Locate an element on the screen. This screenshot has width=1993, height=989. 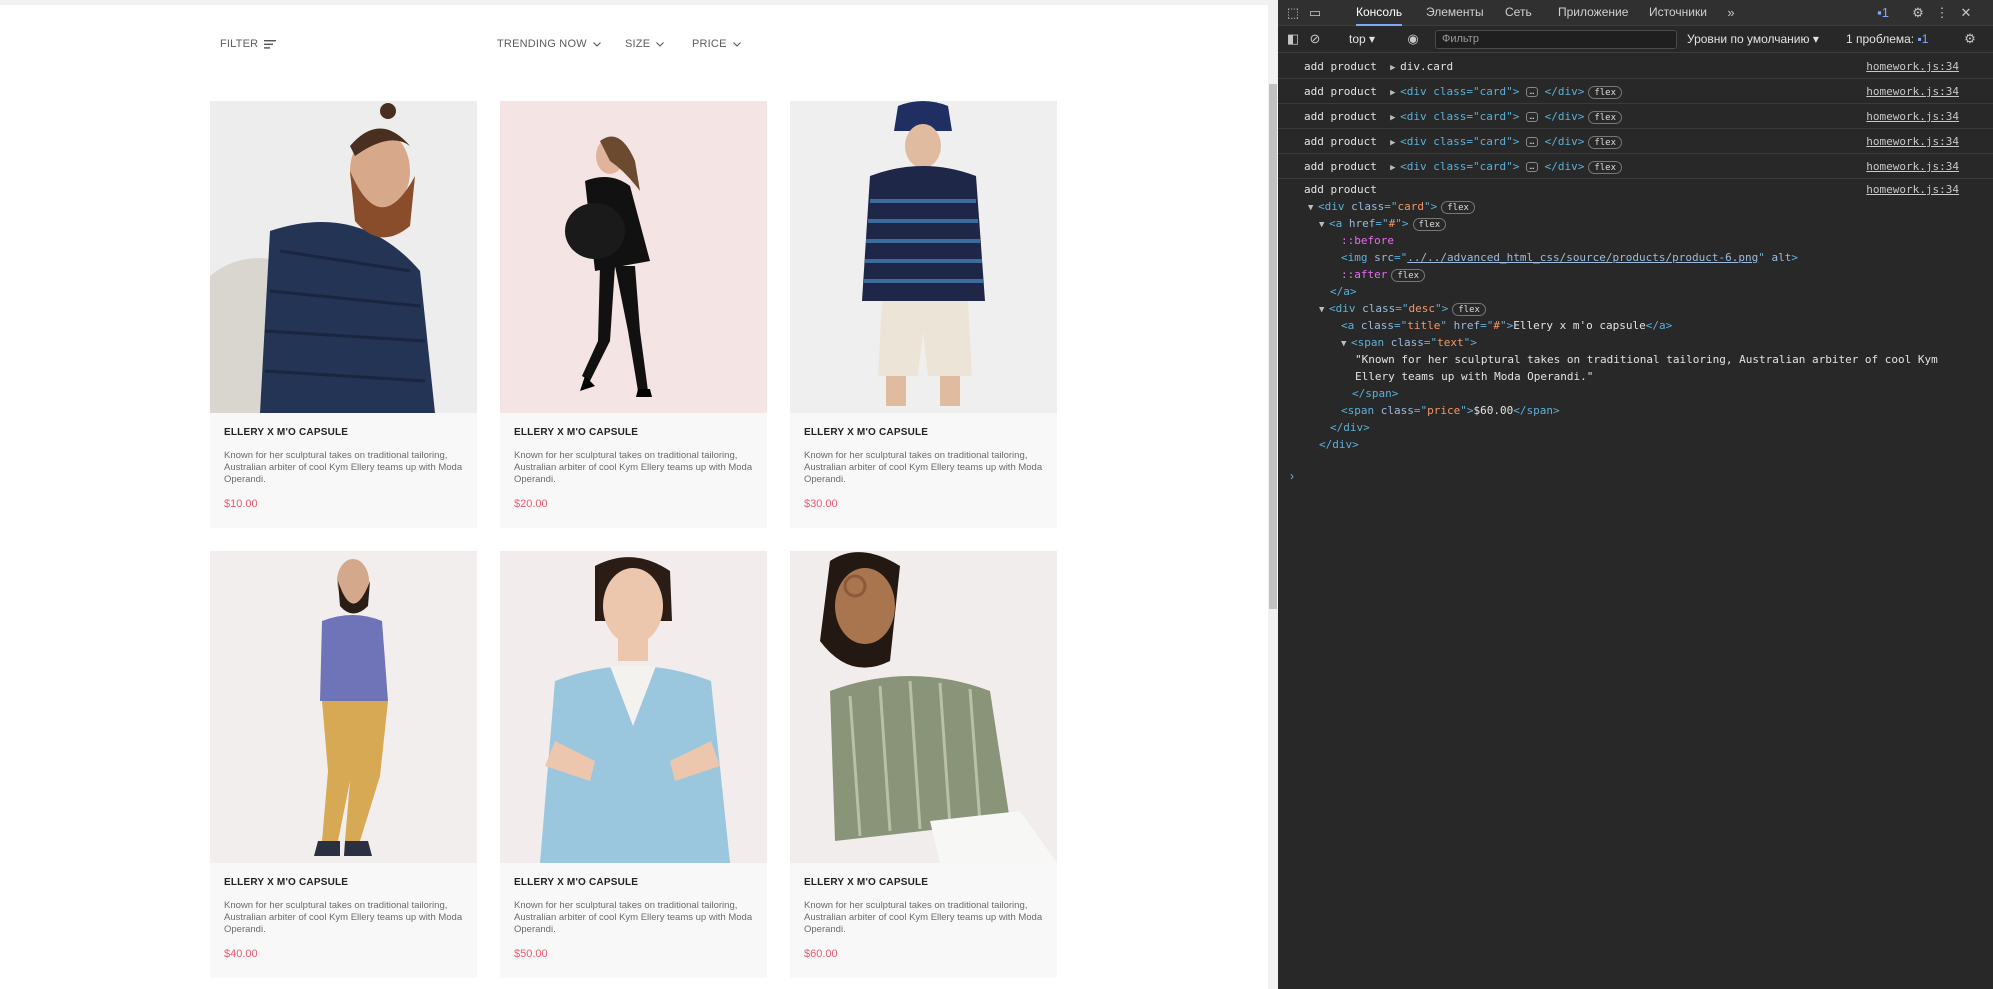
size-dropdown: SIZE is located at coordinates (645, 44).